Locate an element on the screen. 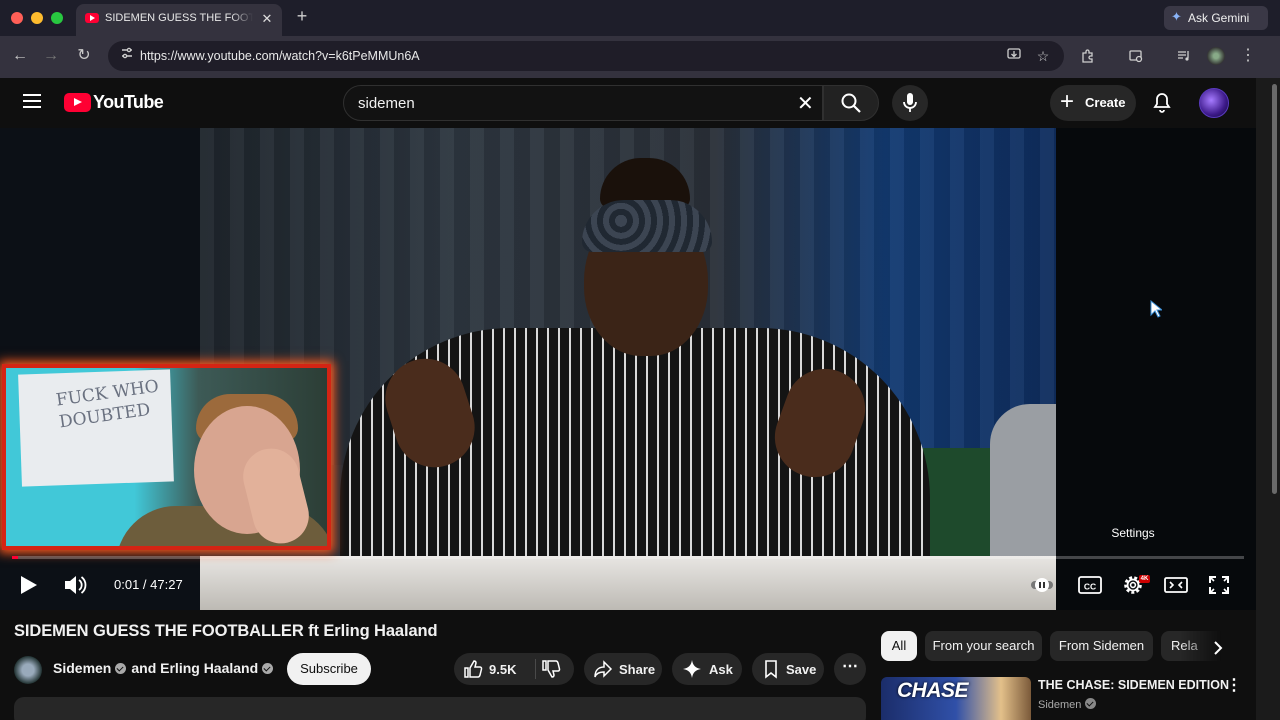 This screenshot has width=1280, height=720. theater-mode-icon is located at coordinates (1176, 585).